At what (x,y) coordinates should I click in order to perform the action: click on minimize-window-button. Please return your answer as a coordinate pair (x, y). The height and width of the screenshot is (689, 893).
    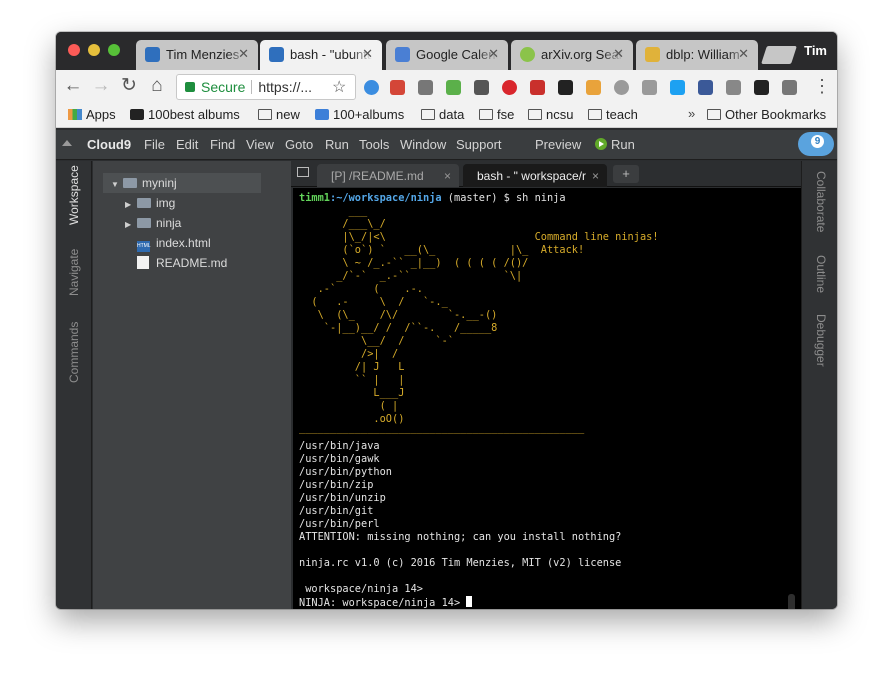
    Looking at the image, I should click on (94, 50).